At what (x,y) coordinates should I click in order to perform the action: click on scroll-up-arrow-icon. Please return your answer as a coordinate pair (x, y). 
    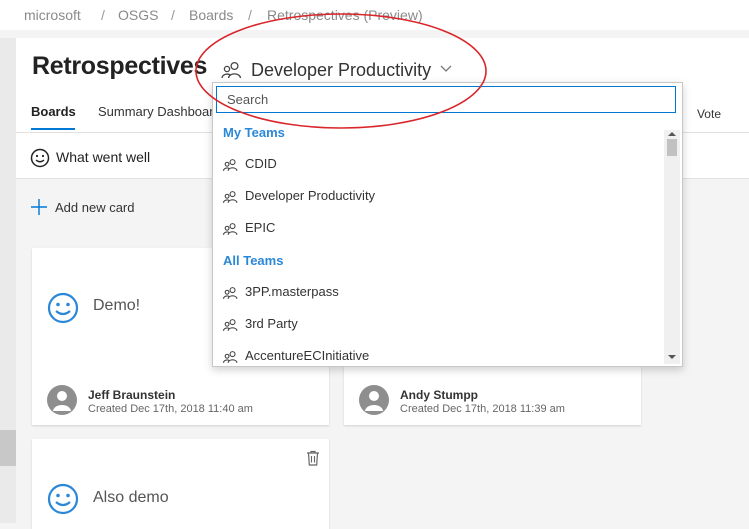
    Looking at the image, I should click on (672, 134).